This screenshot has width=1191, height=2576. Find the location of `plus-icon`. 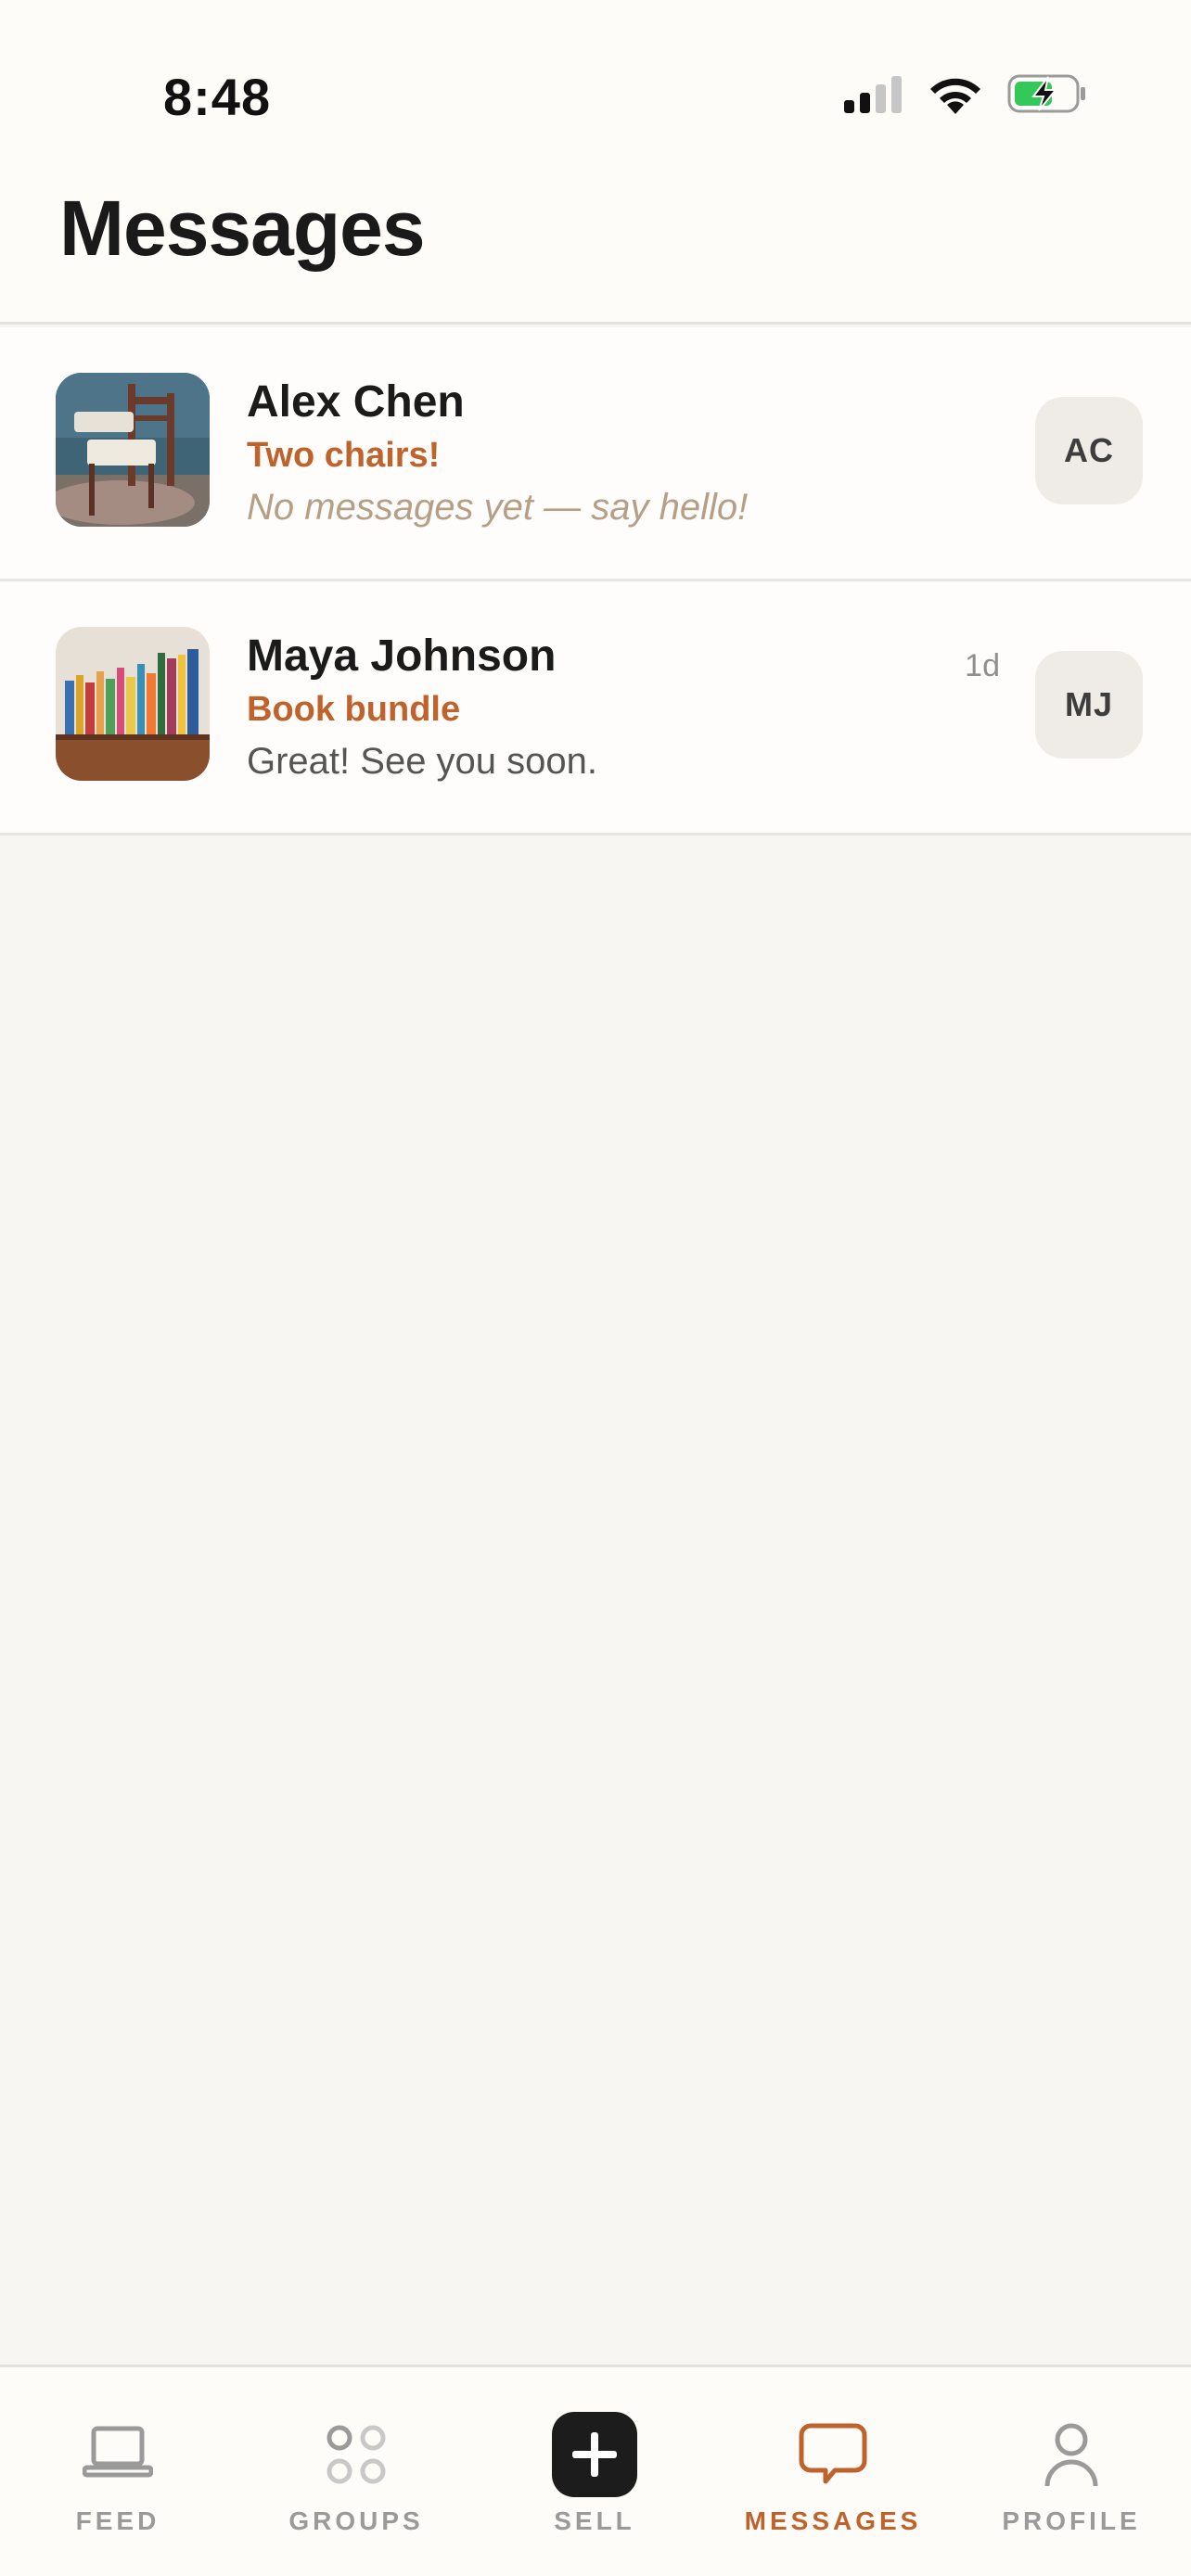

plus-icon is located at coordinates (594, 2454).